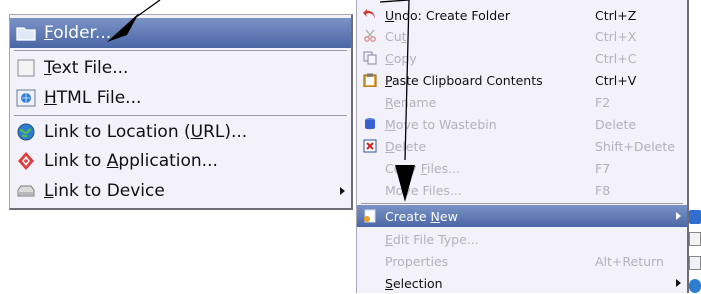 The height and width of the screenshot is (294, 701). I want to click on menu-item-label: Delete, so click(406, 146).